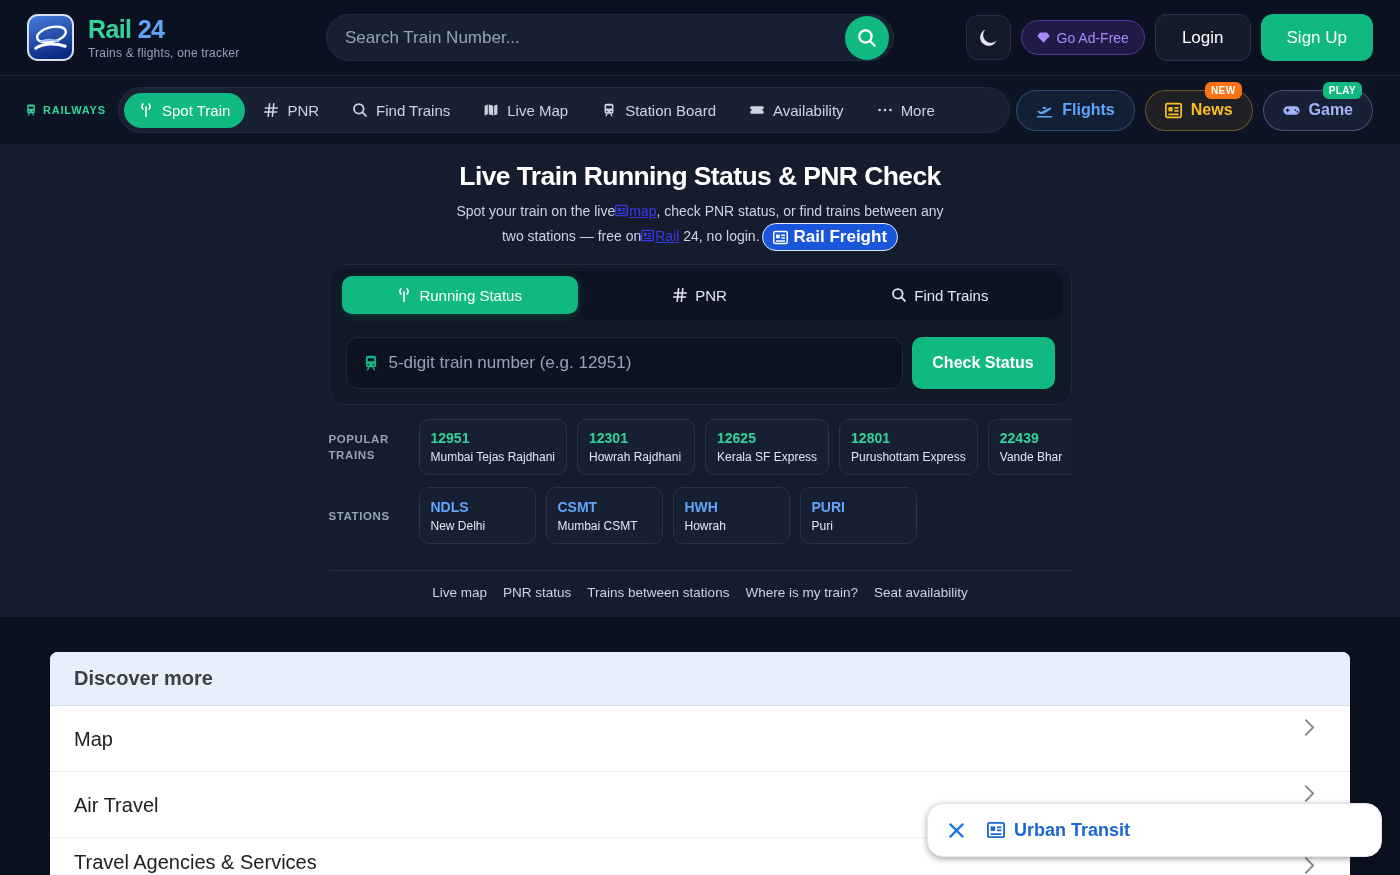 This screenshot has height=875, width=1400. What do you see at coordinates (460, 592) in the screenshot?
I see `quick-link: Live map` at bounding box center [460, 592].